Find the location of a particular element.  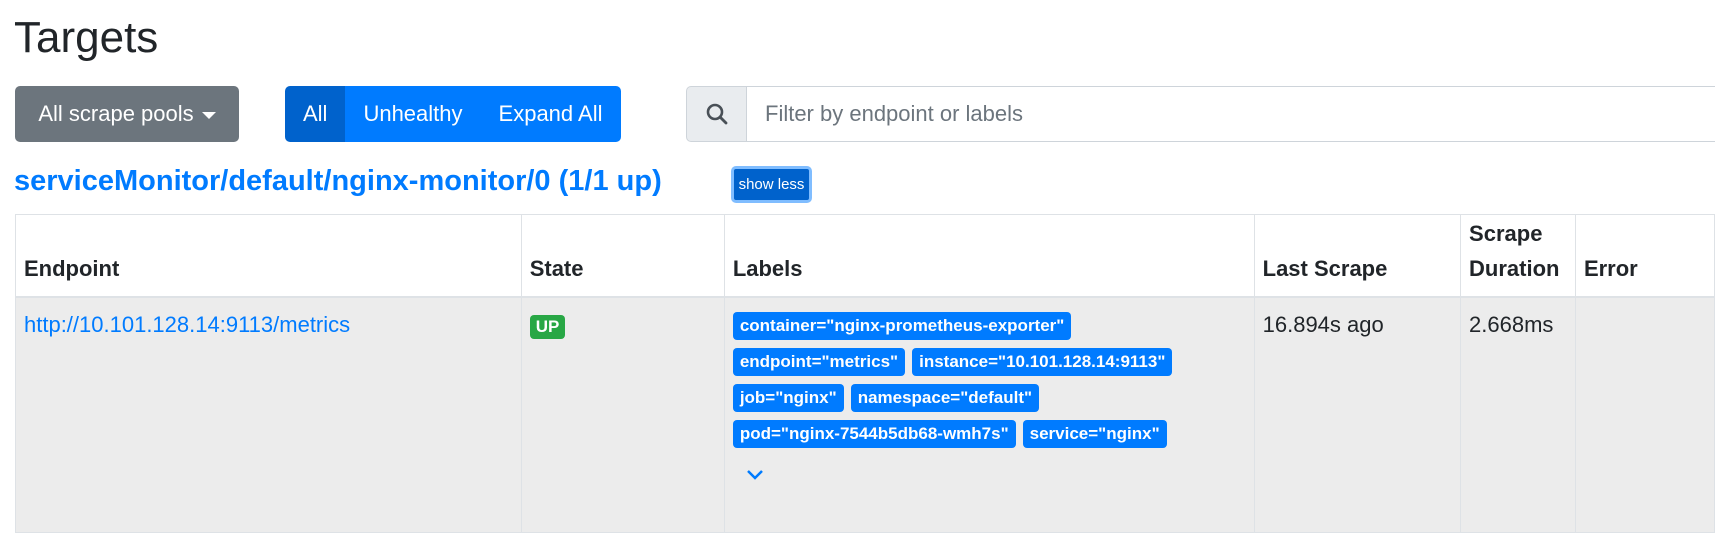

state-cell: UP is located at coordinates (622, 414).